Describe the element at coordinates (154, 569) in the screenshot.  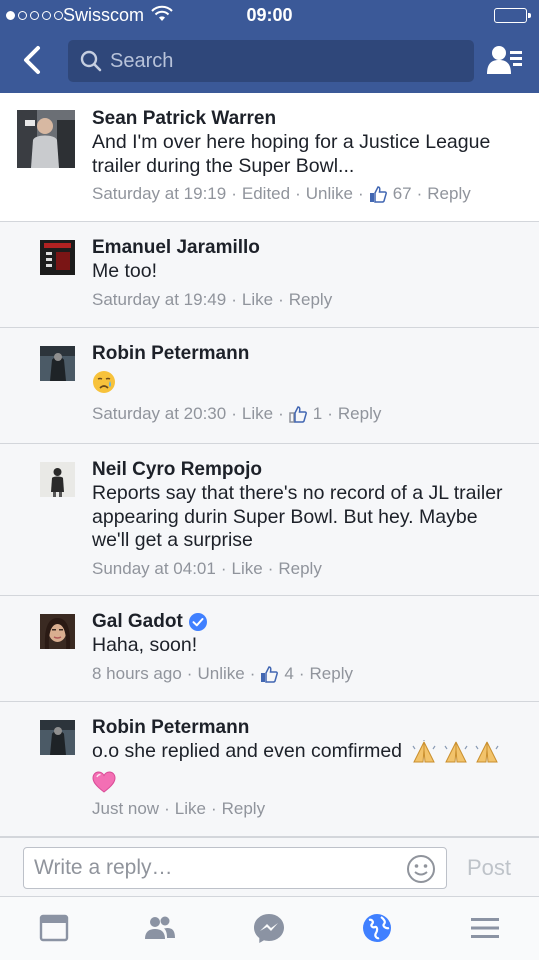
I see `comment-timestamp: Sunday at 04:01` at that location.